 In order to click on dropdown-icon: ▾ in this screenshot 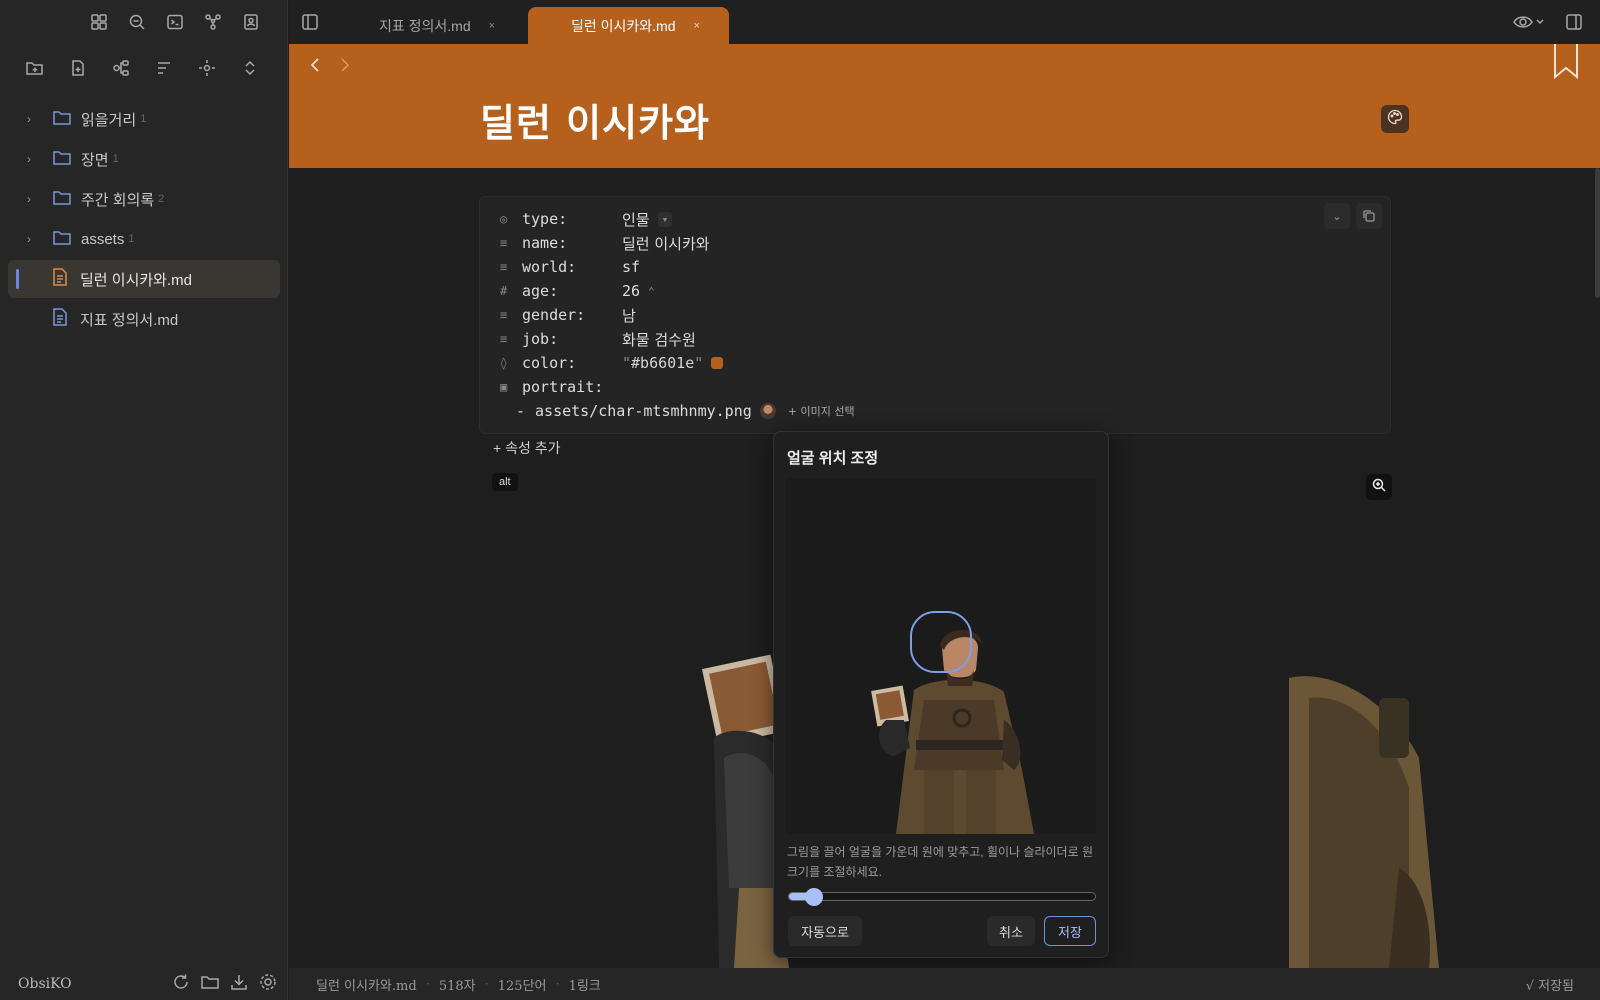, I will do `click(665, 219)`.